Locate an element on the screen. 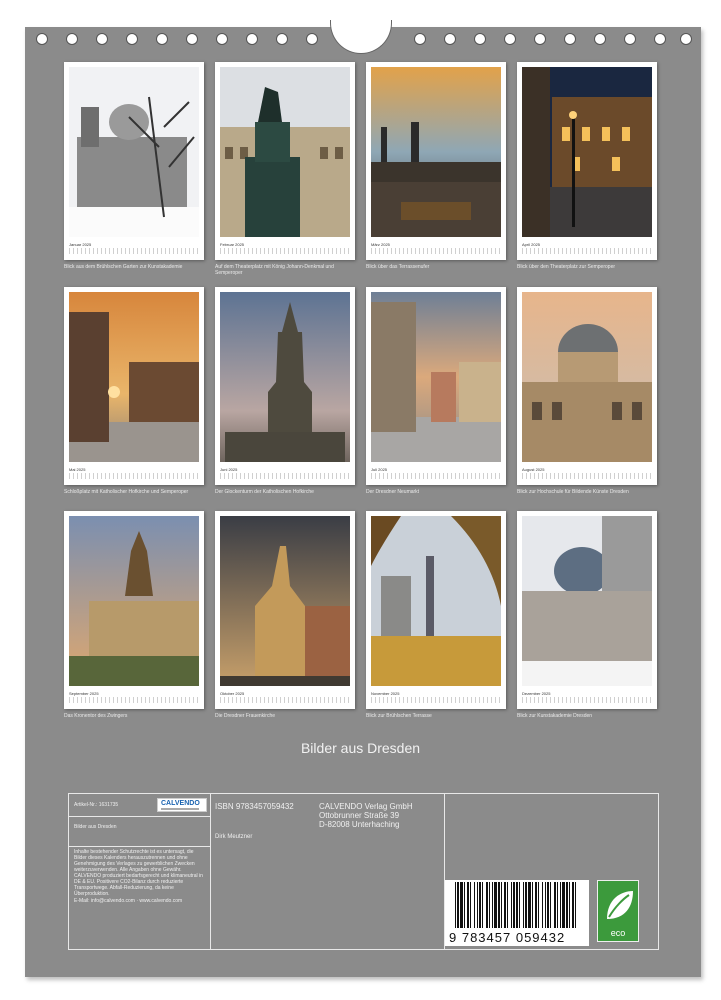  photo-januar is located at coordinates (134, 152).